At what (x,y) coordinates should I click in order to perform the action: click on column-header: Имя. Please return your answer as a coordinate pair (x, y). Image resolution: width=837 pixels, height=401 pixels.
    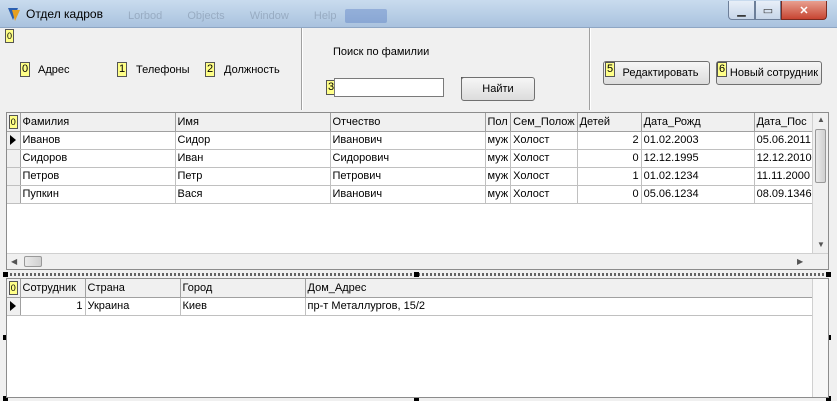
    Looking at the image, I should click on (253, 122).